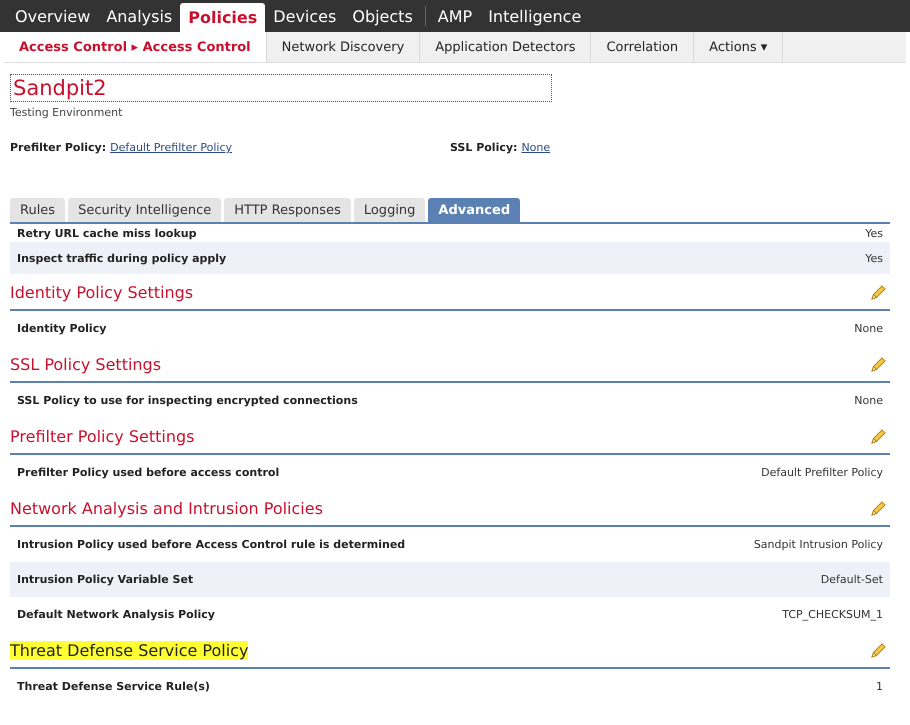 Image resolution: width=910 pixels, height=725 pixels. Describe the element at coordinates (382, 16) in the screenshot. I see `nav-tab: Objects` at that location.